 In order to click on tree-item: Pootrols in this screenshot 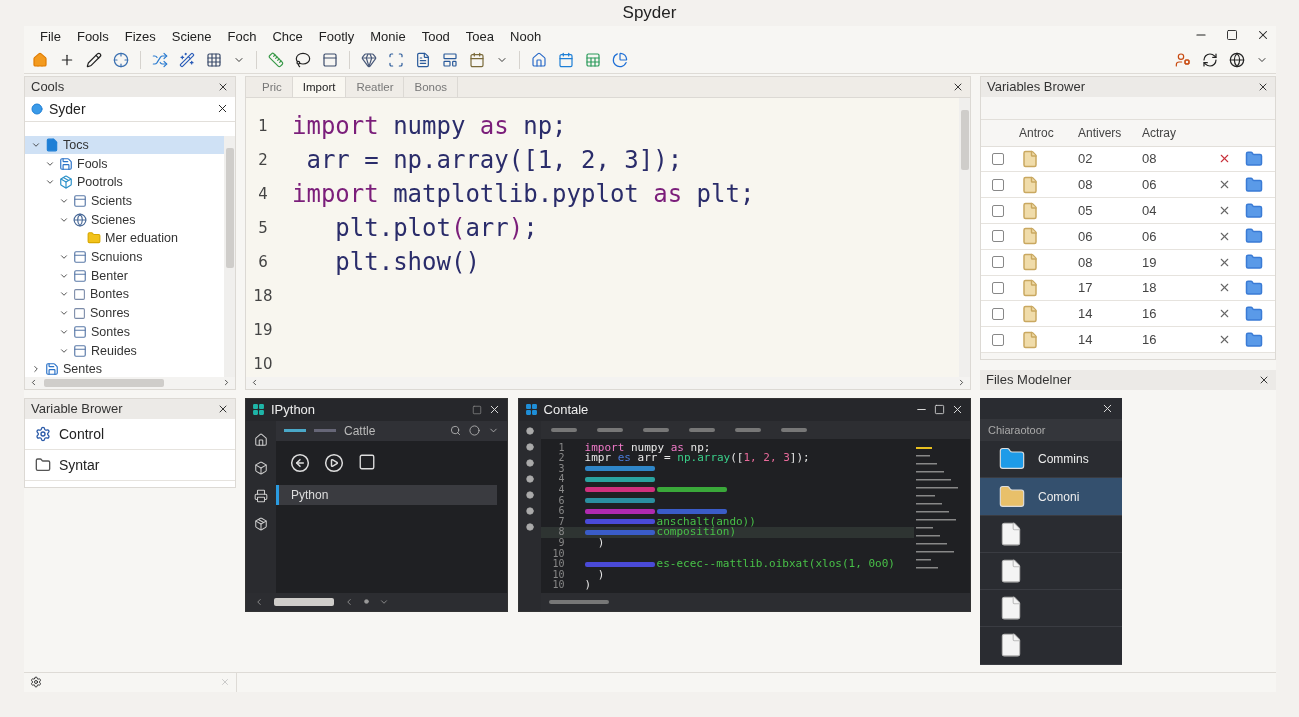, I will do `click(124, 182)`.